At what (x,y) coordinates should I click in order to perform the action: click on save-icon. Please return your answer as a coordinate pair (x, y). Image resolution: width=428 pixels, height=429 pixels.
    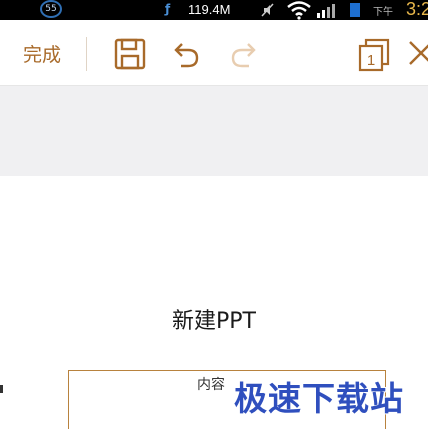
    Looking at the image, I should click on (130, 54).